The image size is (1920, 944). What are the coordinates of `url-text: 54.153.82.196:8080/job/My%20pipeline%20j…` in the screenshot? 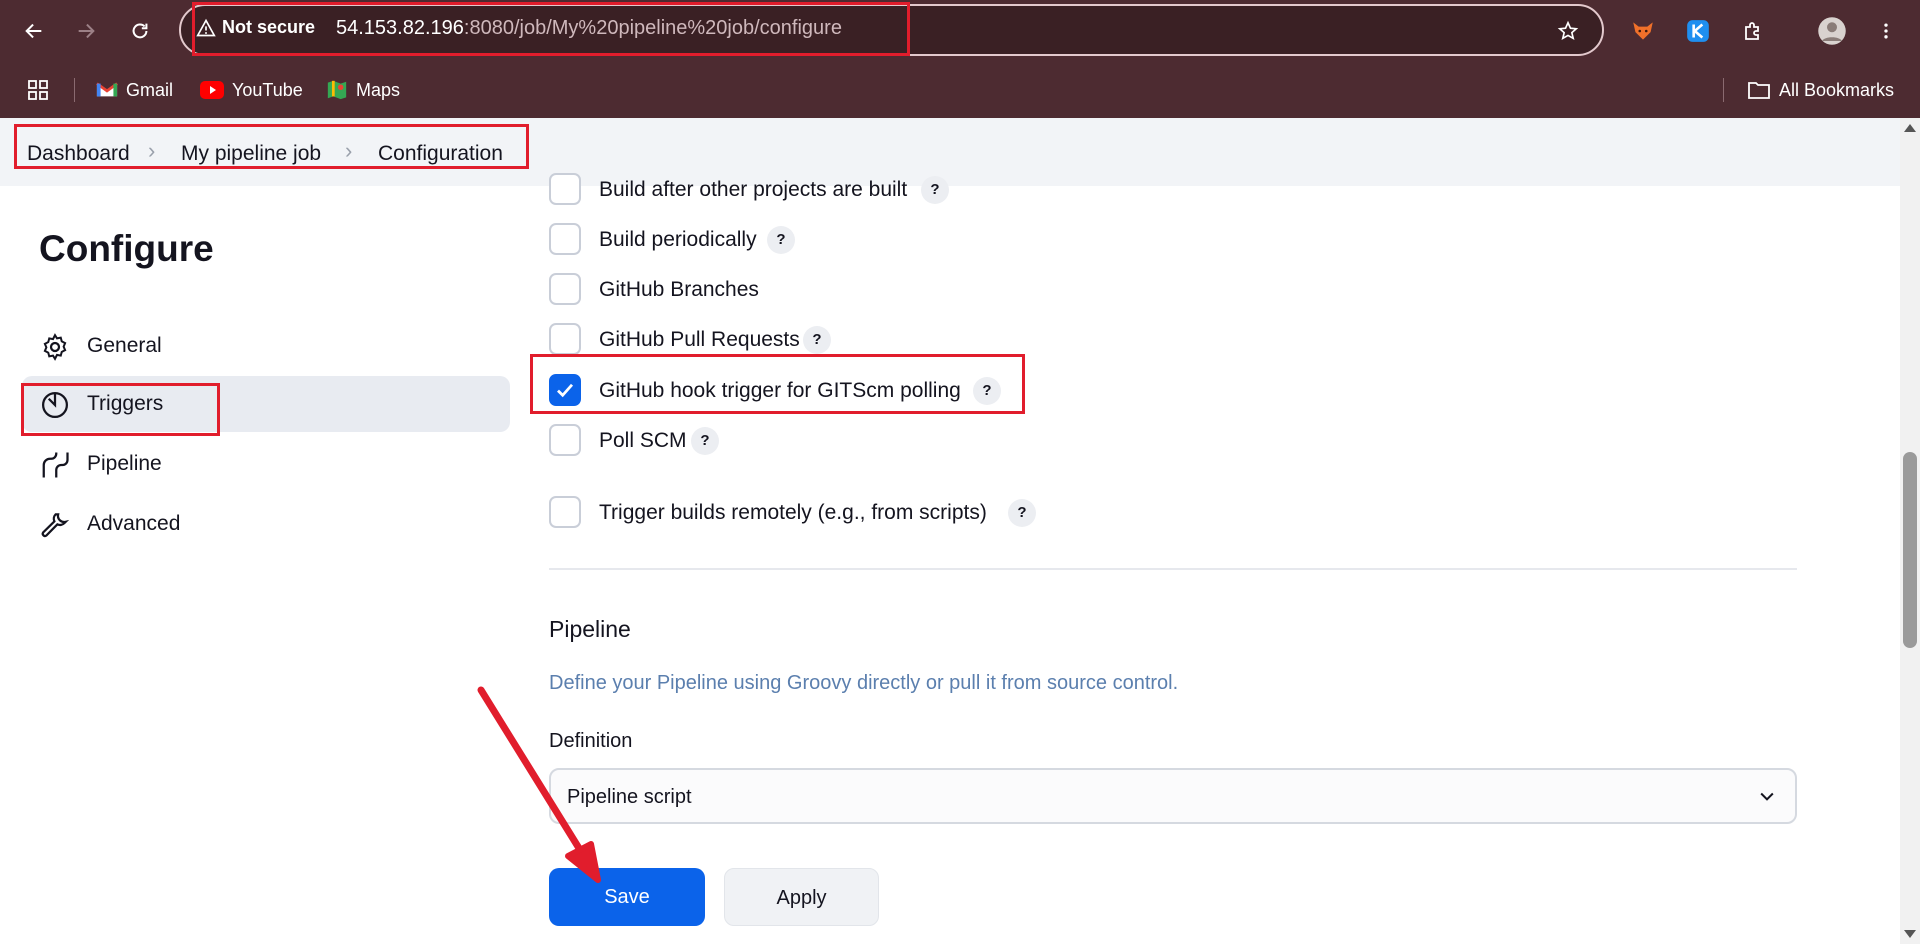 It's located at (589, 28).